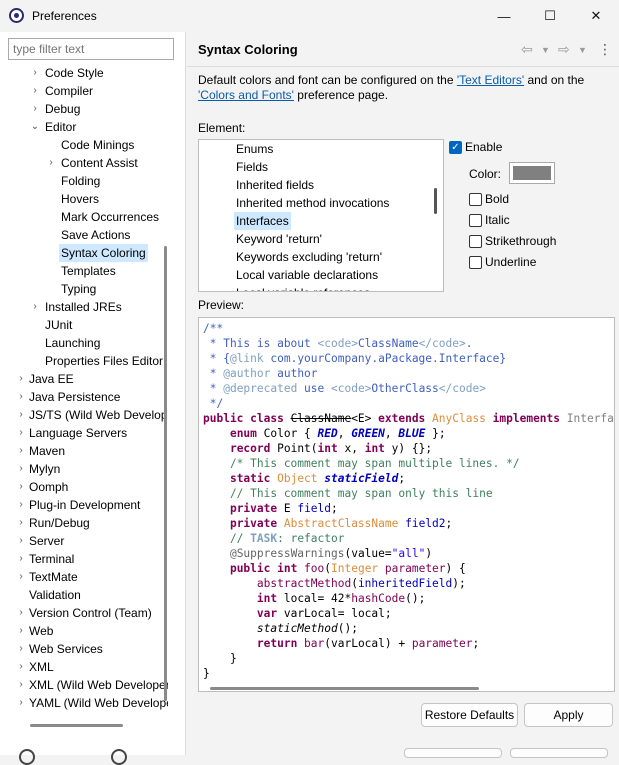  Describe the element at coordinates (84, 541) in the screenshot. I see `tree-item: › Server` at that location.